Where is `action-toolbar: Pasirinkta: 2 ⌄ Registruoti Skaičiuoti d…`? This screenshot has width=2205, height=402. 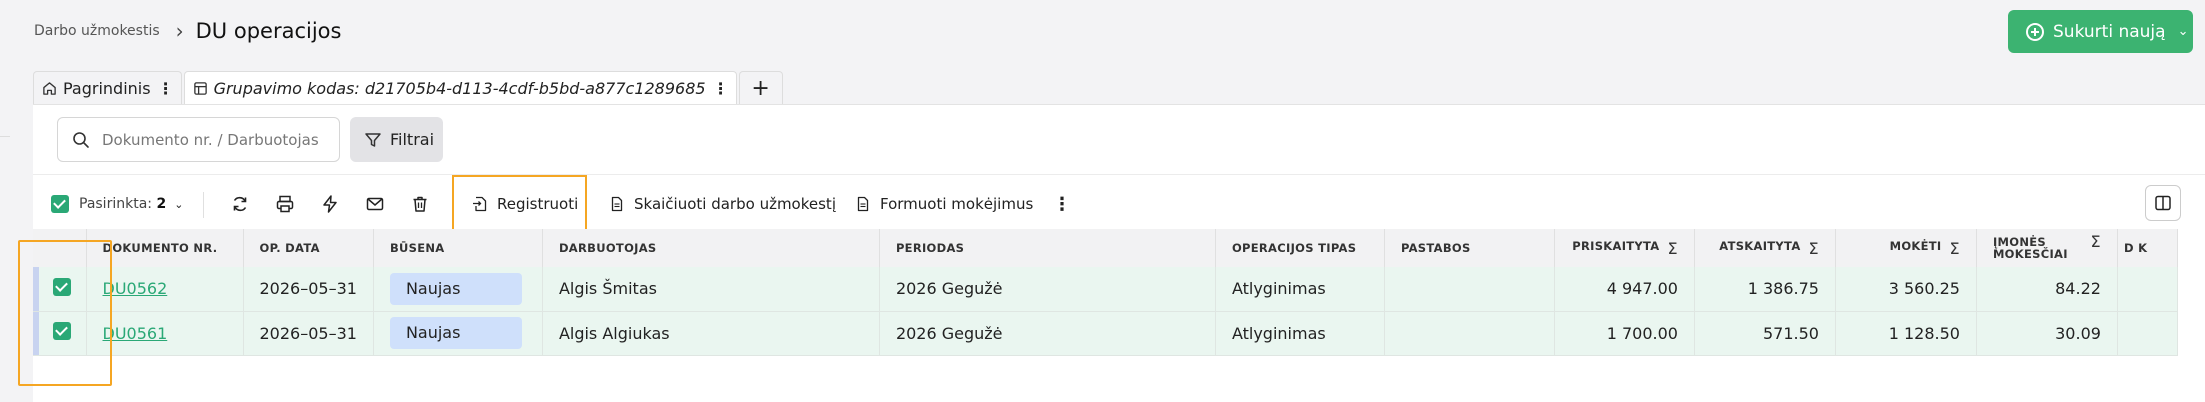 action-toolbar: Pasirinkta: 2 ⌄ Registruoti Skaičiuoti d… is located at coordinates (1119, 204).